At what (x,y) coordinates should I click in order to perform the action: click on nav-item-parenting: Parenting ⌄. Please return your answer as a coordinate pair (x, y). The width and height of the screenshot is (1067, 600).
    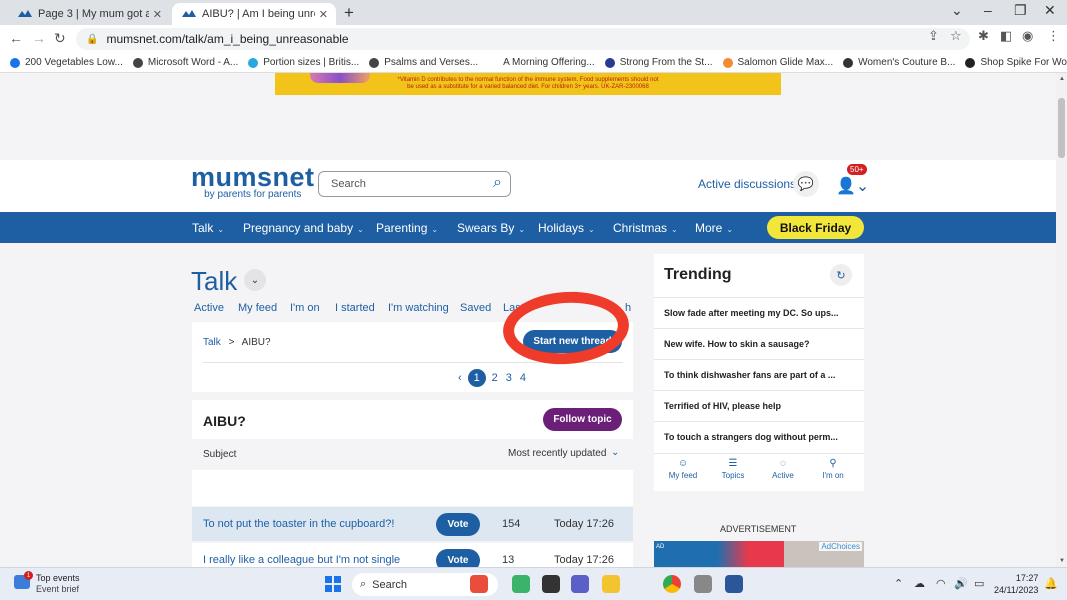
    Looking at the image, I should click on (407, 228).